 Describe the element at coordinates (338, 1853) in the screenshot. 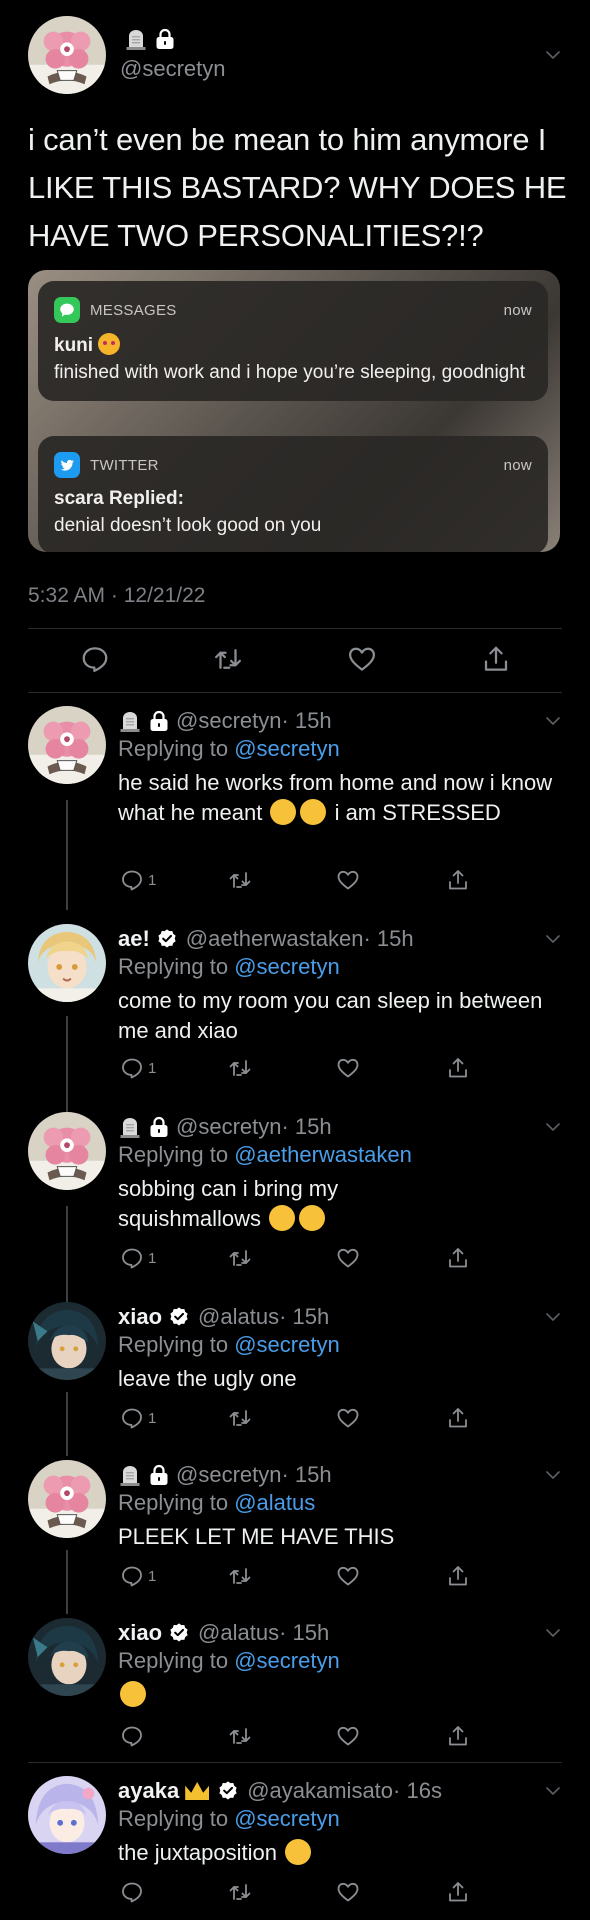

I see `reply-text: the juxtaposition` at that location.